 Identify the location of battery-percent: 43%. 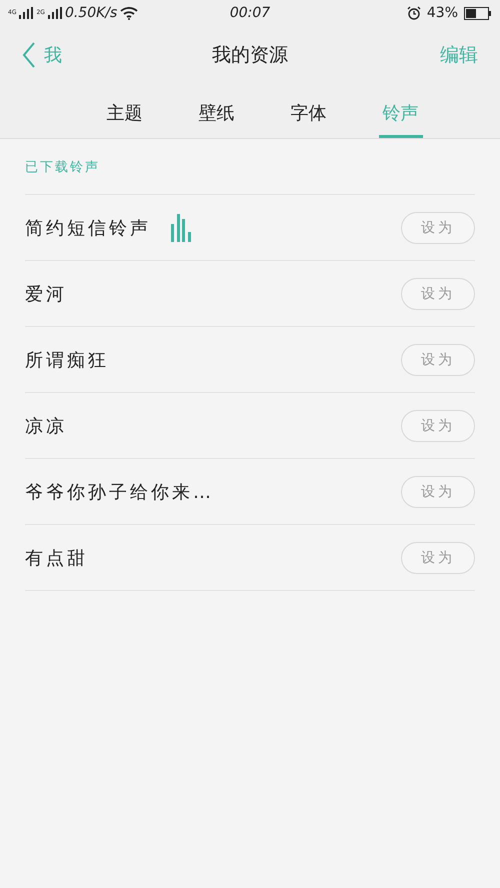
(442, 13).